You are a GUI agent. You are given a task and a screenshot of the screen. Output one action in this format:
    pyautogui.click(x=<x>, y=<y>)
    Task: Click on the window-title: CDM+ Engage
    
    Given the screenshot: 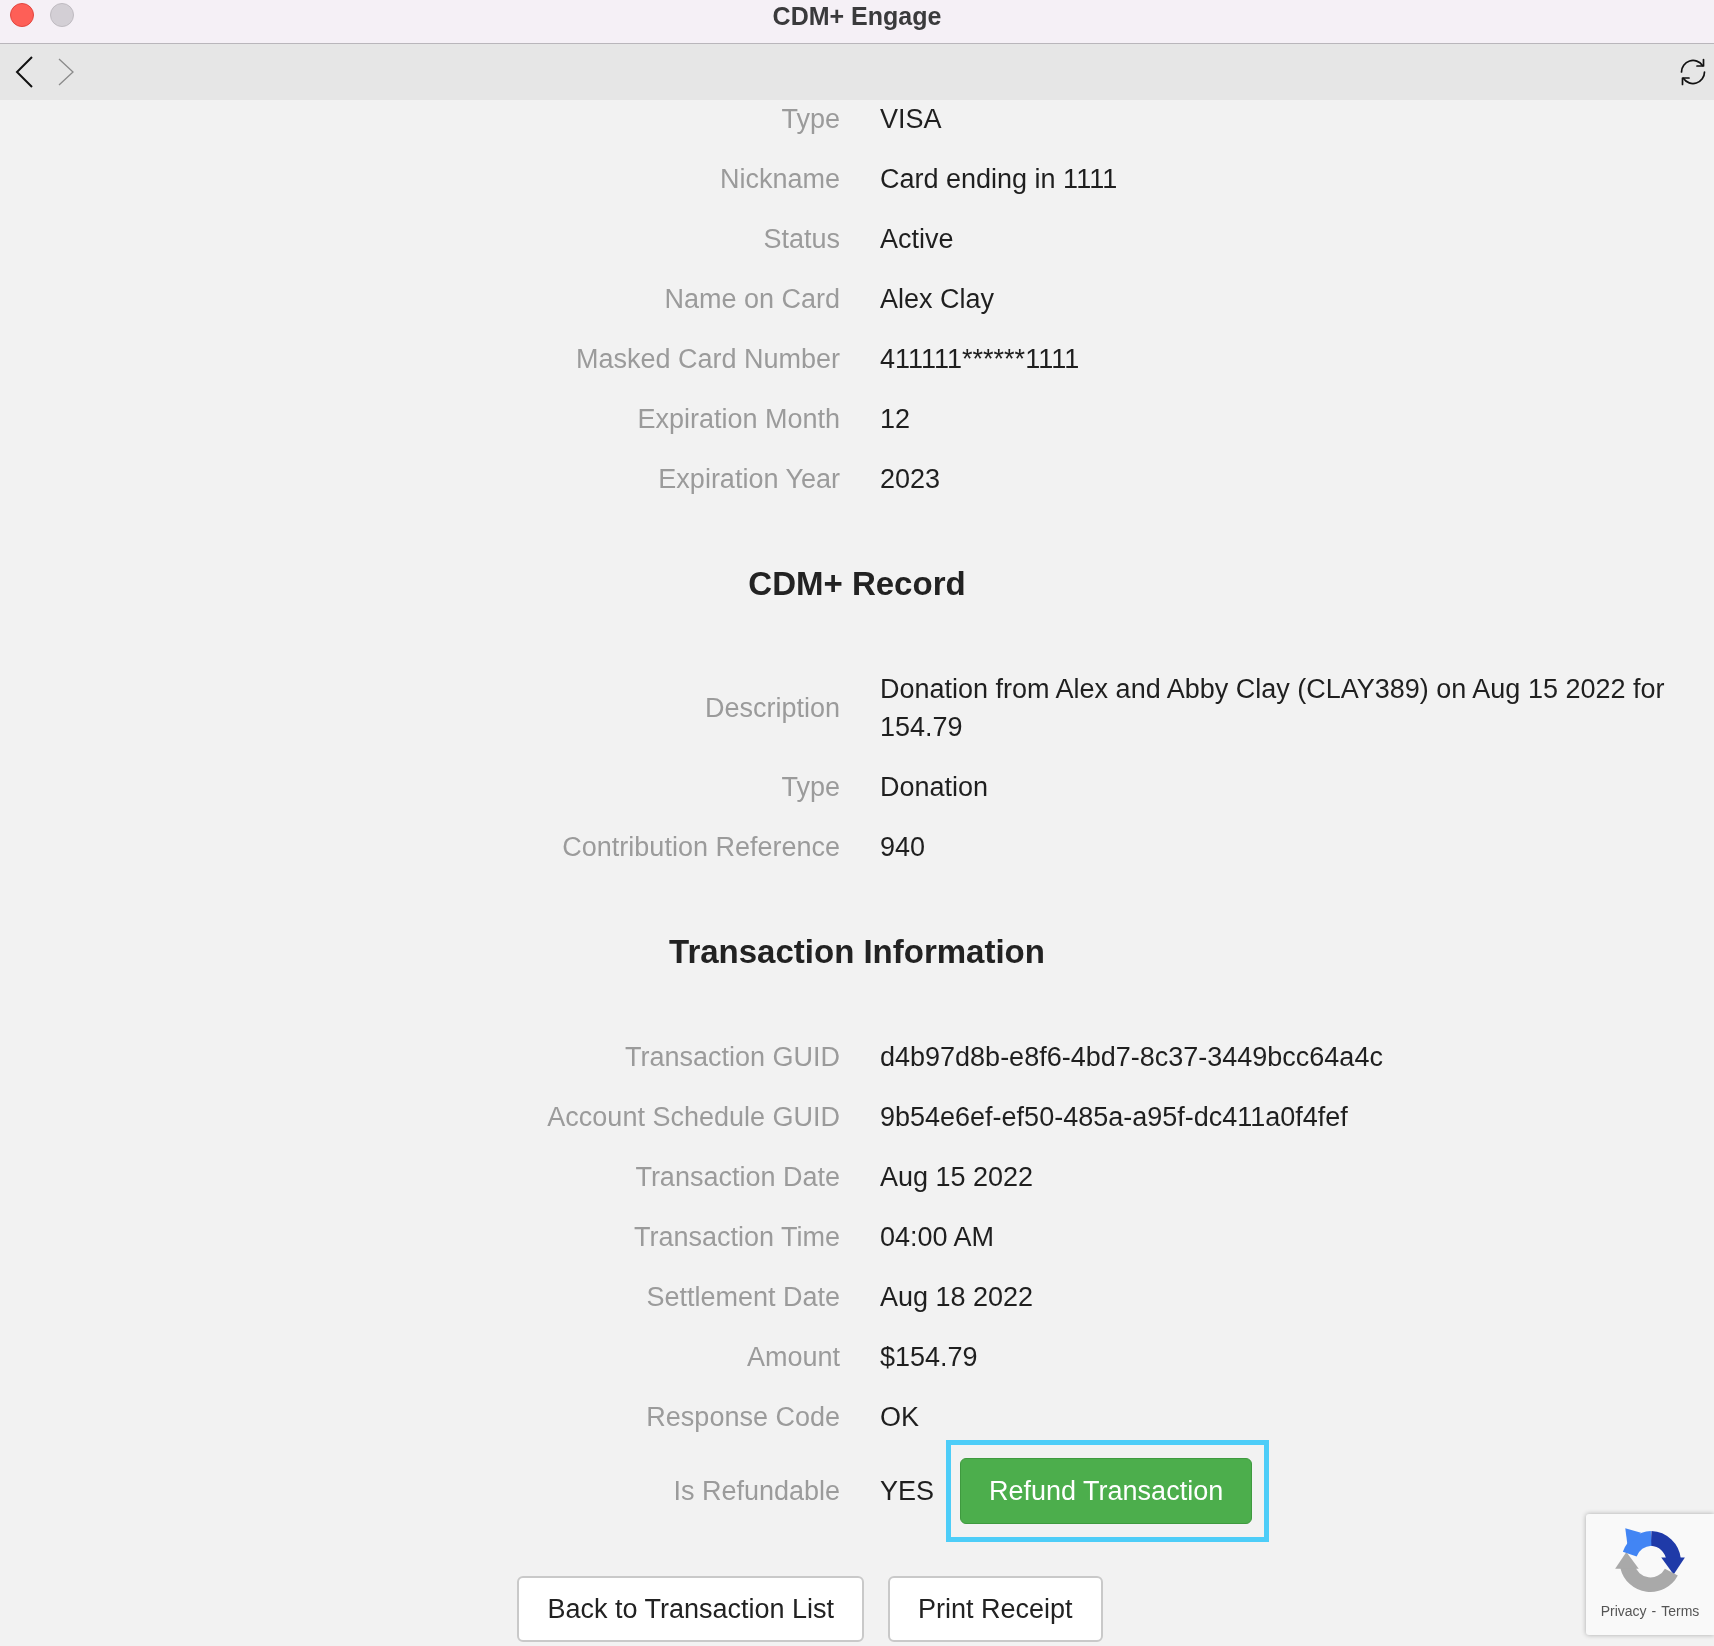 What is the action you would take?
    pyautogui.click(x=857, y=16)
    